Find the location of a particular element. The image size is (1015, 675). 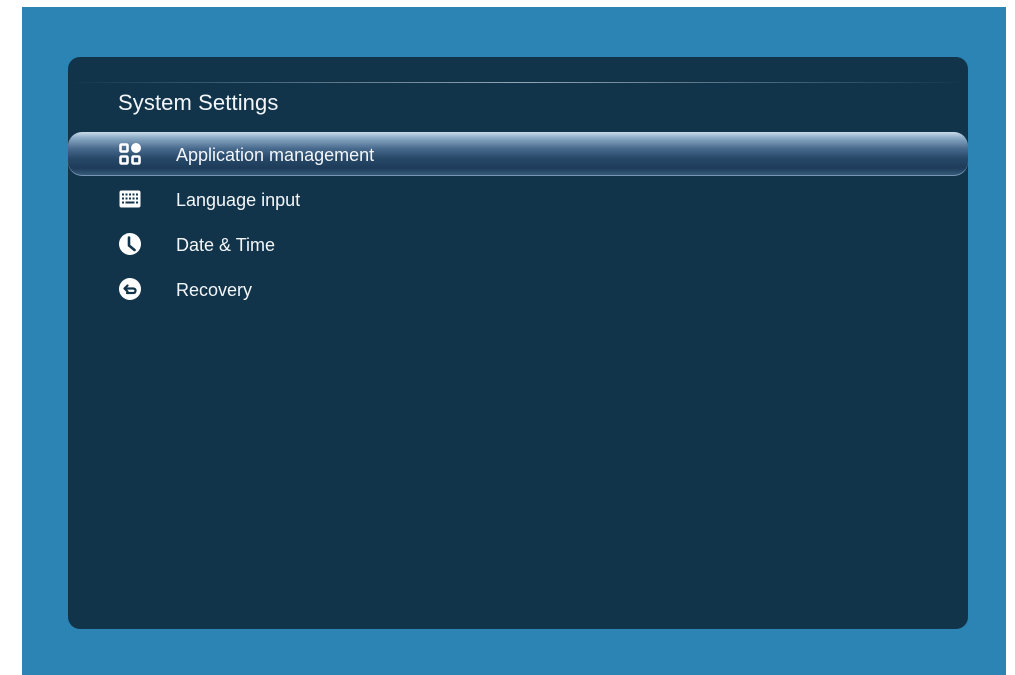

menu-item-date-time: Date & Time is located at coordinates (518, 244).